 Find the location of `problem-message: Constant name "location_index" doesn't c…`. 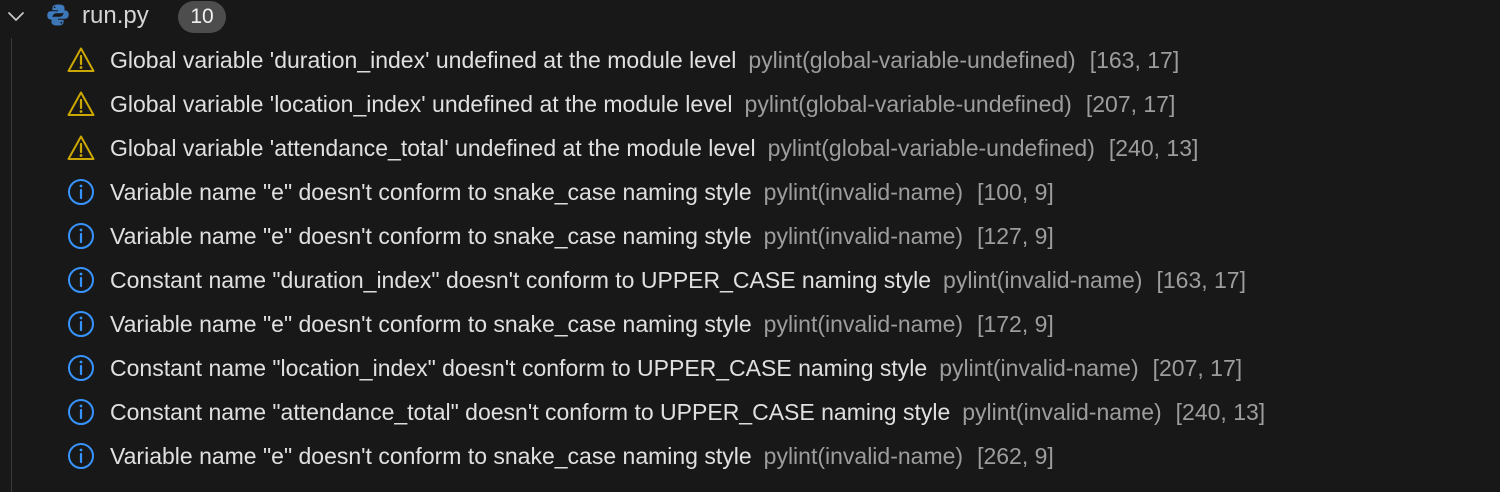

problem-message: Constant name "location_index" doesn't c… is located at coordinates (519, 368).